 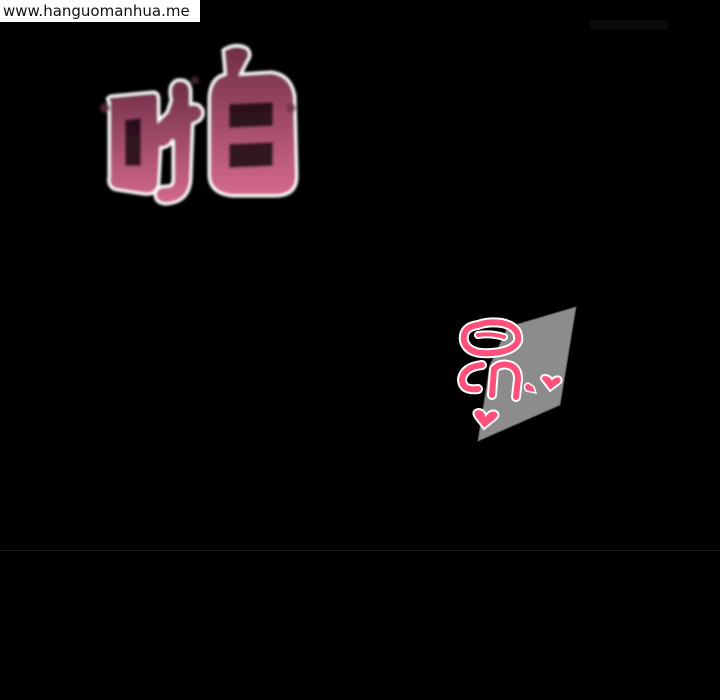 What do you see at coordinates (360, 550) in the screenshot?
I see `panel-divider` at bounding box center [360, 550].